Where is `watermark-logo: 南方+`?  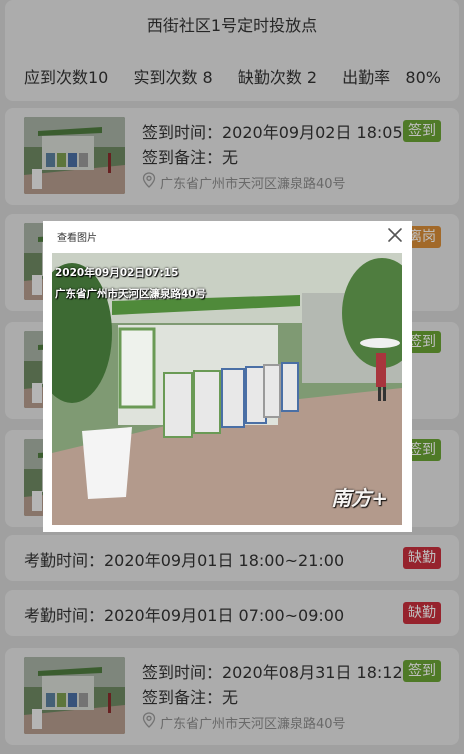
watermark-logo: 南方+ is located at coordinates (359, 498).